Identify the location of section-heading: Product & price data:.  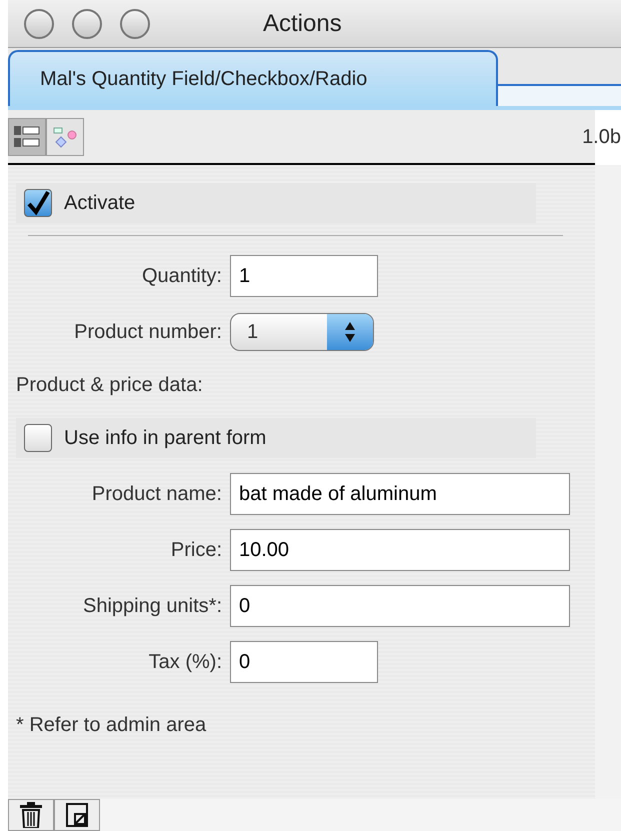
(110, 385).